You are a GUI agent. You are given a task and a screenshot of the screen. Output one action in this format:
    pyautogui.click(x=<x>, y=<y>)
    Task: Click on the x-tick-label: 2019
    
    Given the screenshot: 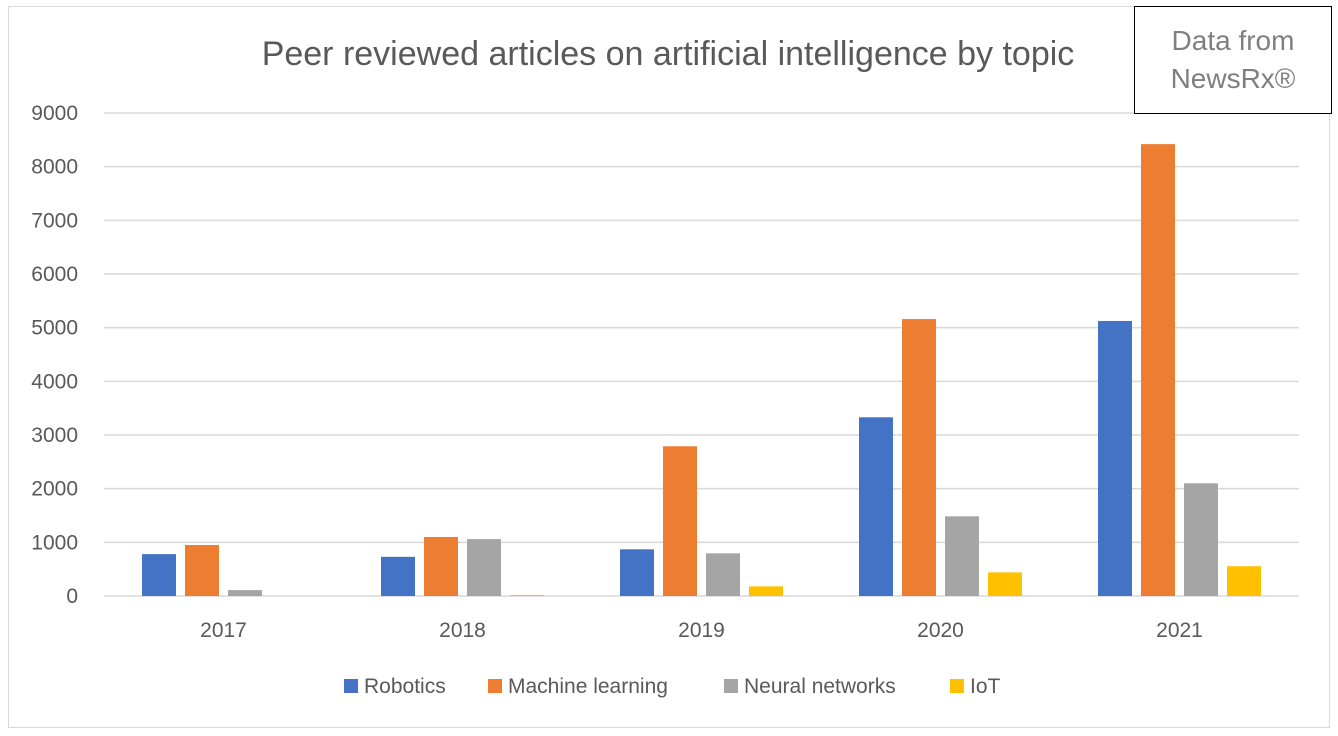 What is the action you would take?
    pyautogui.click(x=701, y=630)
    